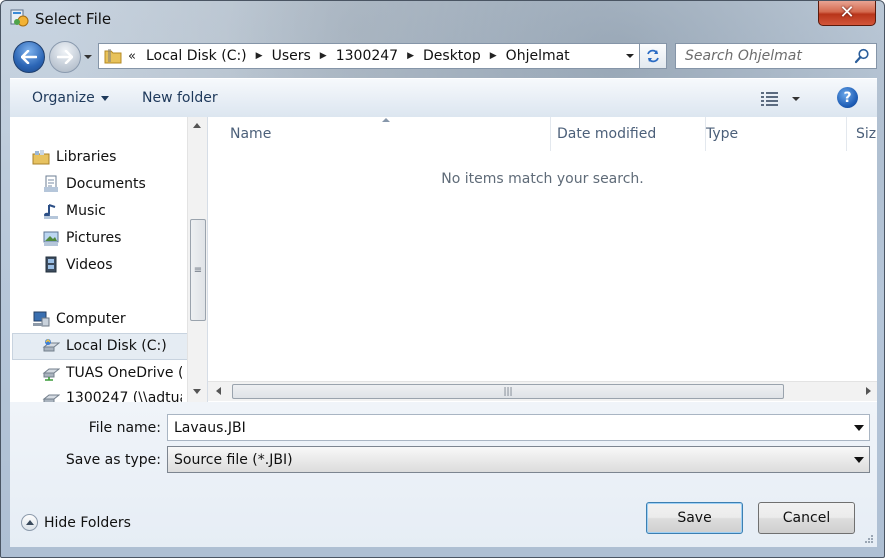 This screenshot has width=885, height=558. Describe the element at coordinates (806, 518) in the screenshot. I see `cancel-button: Cancel` at that location.